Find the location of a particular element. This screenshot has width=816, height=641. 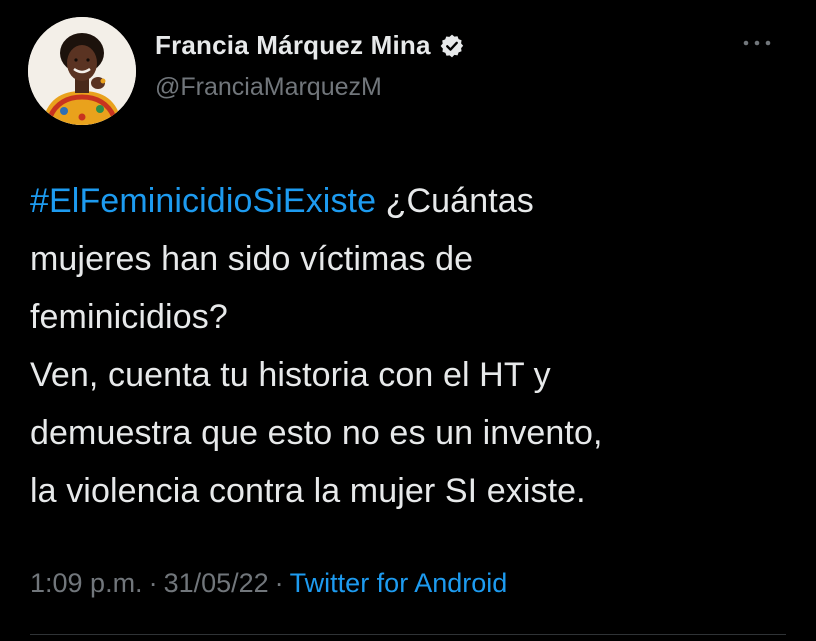

more-options-icon is located at coordinates (757, 43).